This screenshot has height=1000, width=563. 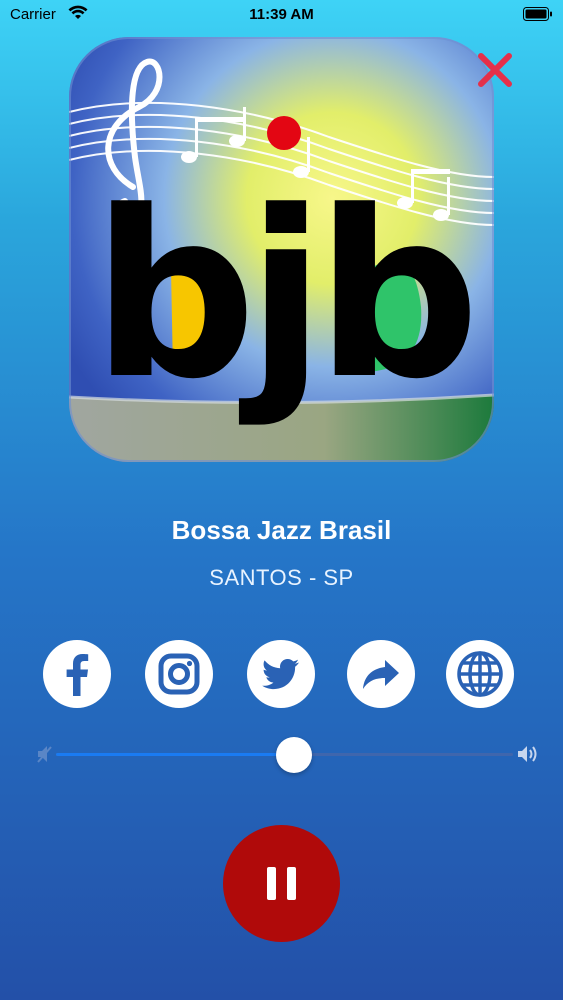 I want to click on volume-min-icon, so click(x=44, y=754).